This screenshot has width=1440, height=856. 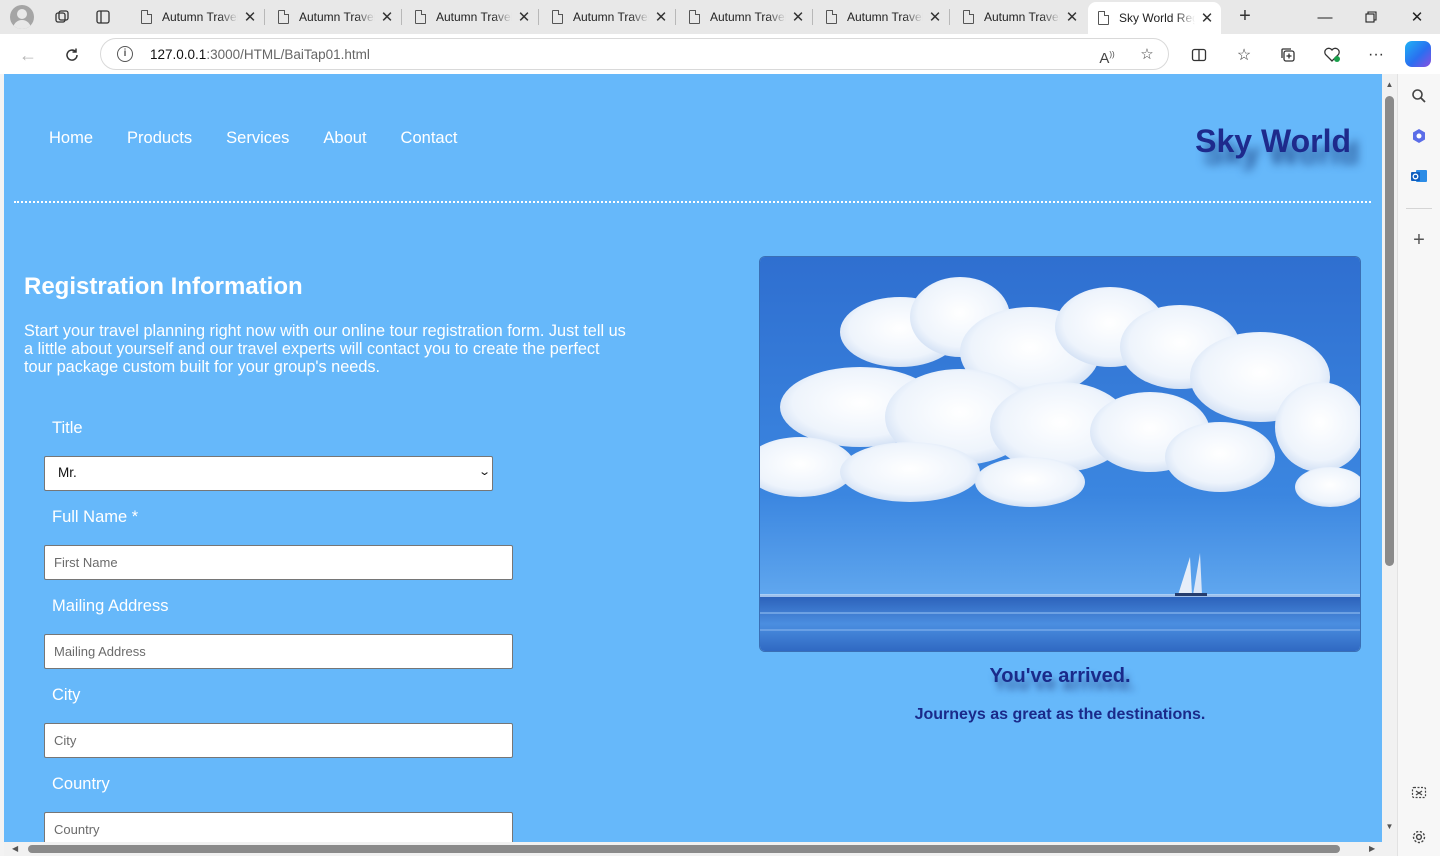 What do you see at coordinates (72, 55) in the screenshot?
I see `reload-icon` at bounding box center [72, 55].